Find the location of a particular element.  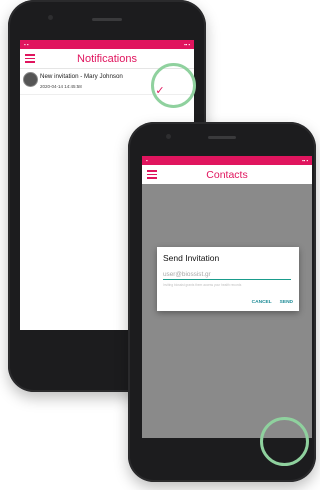

status-left: ▪ is located at coordinates (147, 160).